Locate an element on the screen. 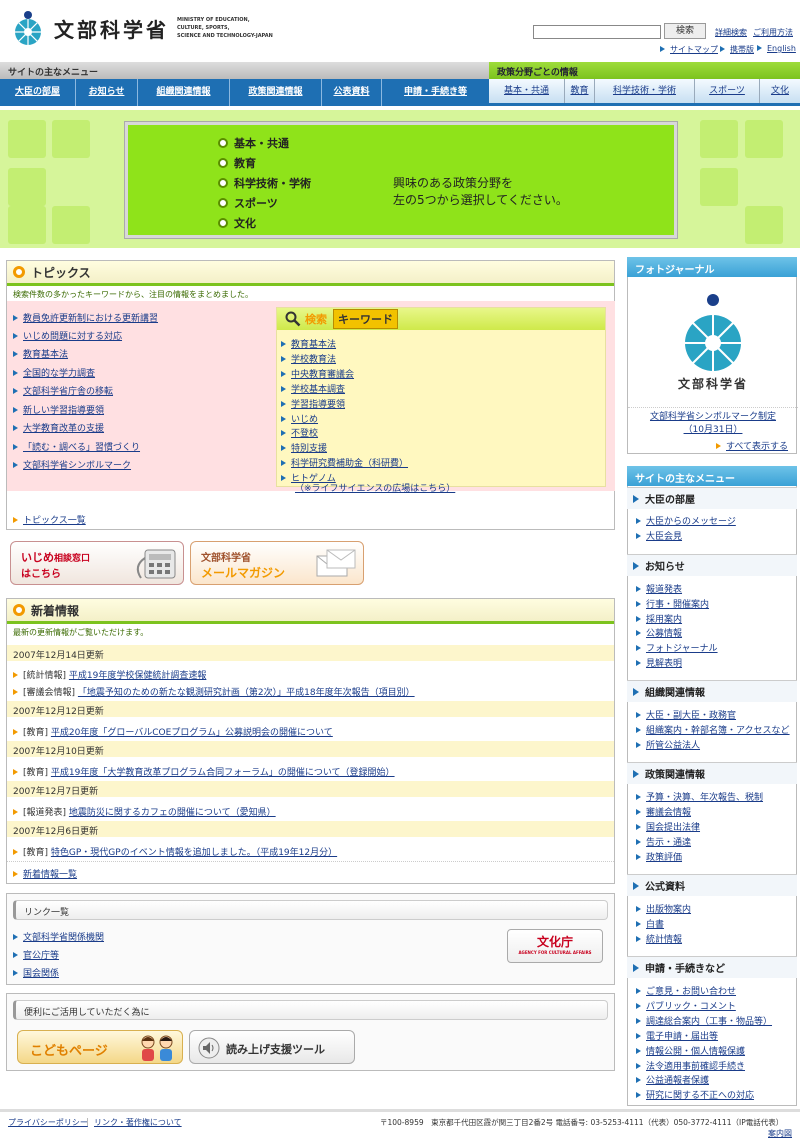 Image resolution: width=800 pixels, height=1139 pixels. keyword-item: 中央教育審議会 is located at coordinates (317, 373).